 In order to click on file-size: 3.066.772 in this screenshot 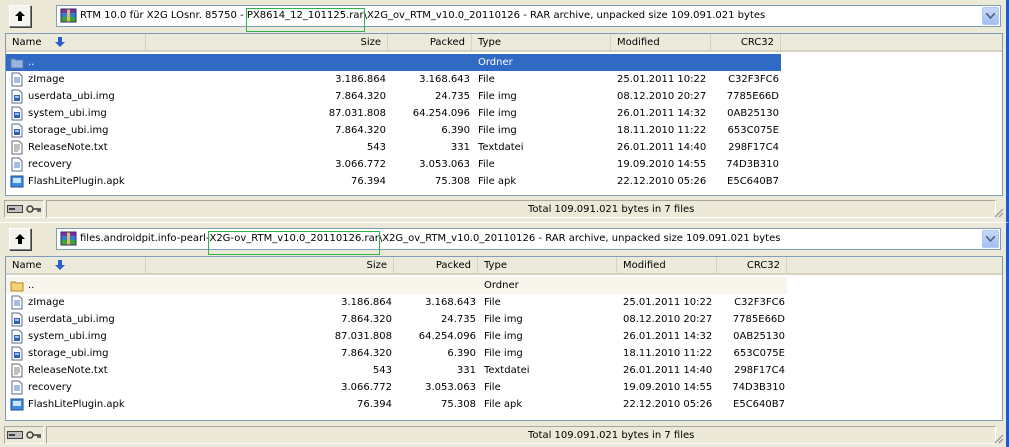, I will do `click(360, 164)`.